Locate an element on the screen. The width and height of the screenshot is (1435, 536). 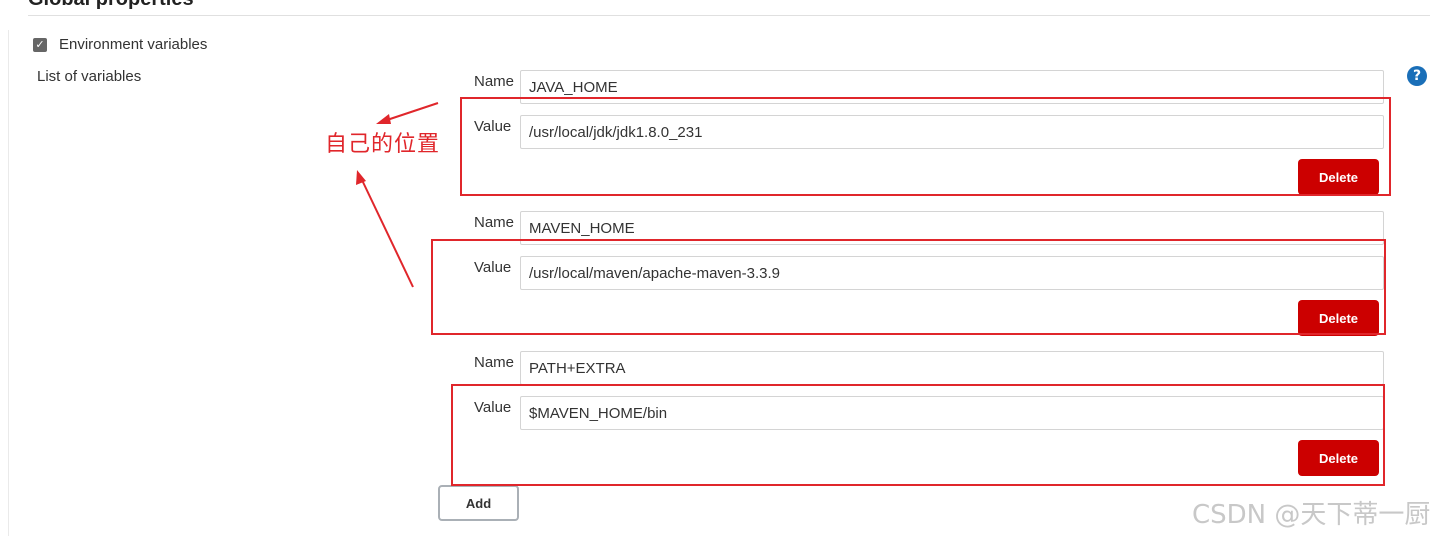
annotation-arrows is located at coordinates (397, 195).